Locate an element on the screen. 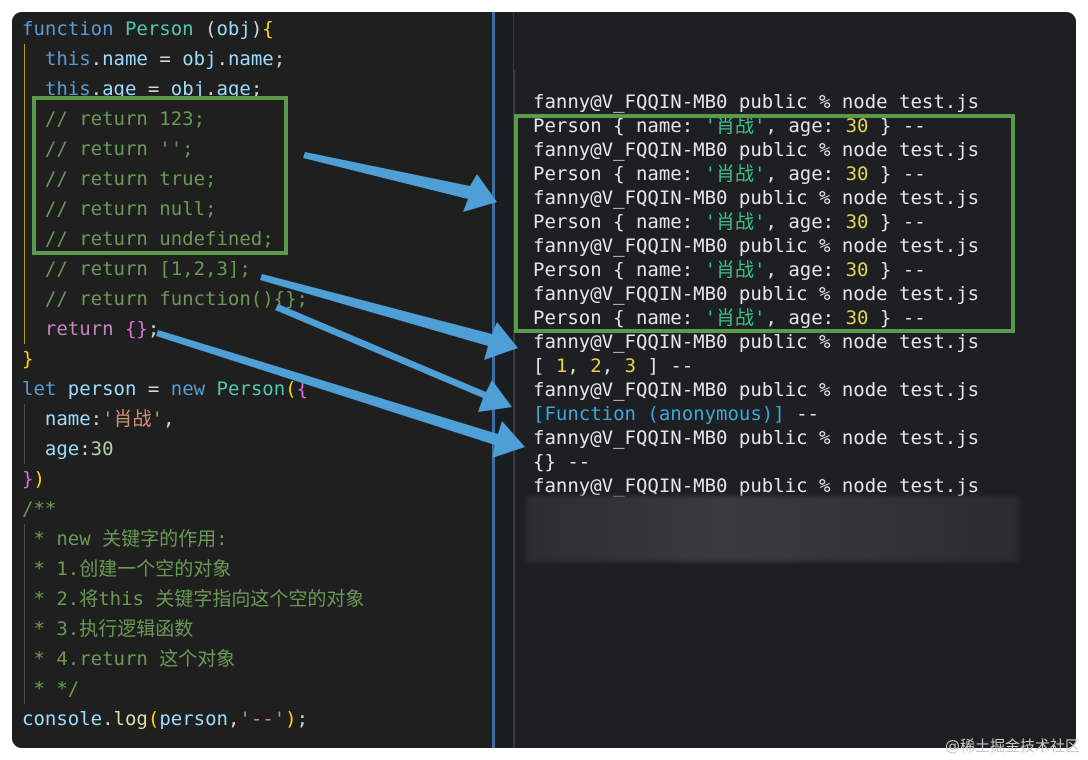  terminal-border is located at coordinates (514, 409).